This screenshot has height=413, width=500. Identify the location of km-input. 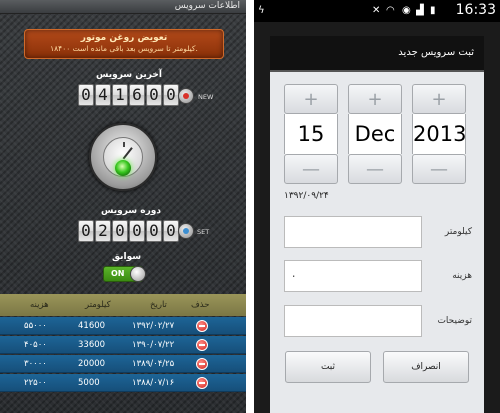
(353, 232).